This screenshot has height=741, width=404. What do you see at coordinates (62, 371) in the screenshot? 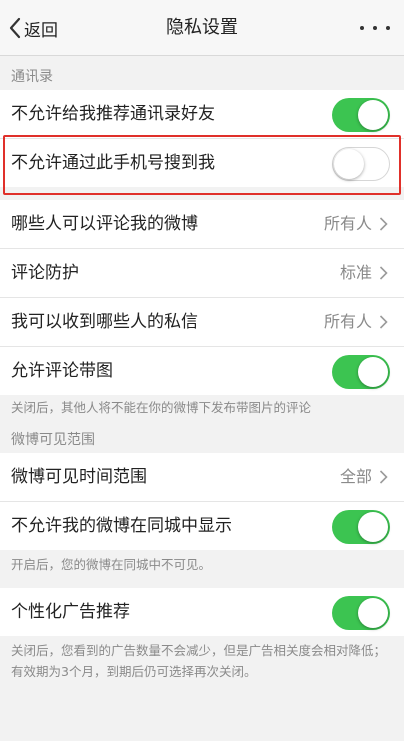
I see `row-label: 允许评论带图` at bounding box center [62, 371].